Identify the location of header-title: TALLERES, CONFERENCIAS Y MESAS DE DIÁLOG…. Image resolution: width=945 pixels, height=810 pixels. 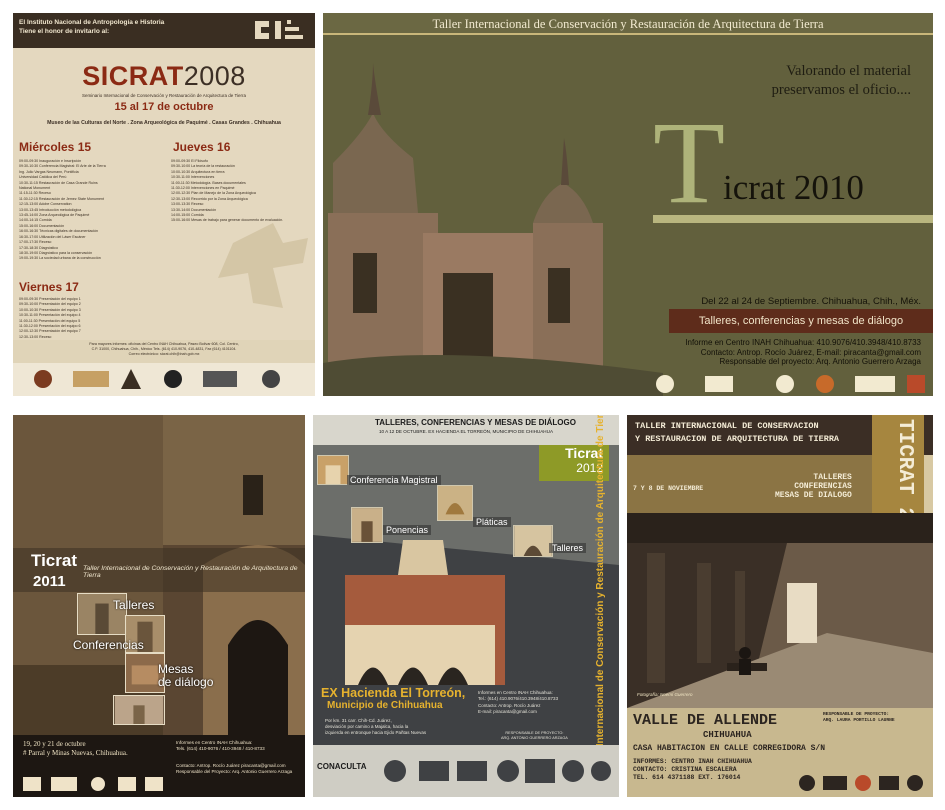
(475, 422).